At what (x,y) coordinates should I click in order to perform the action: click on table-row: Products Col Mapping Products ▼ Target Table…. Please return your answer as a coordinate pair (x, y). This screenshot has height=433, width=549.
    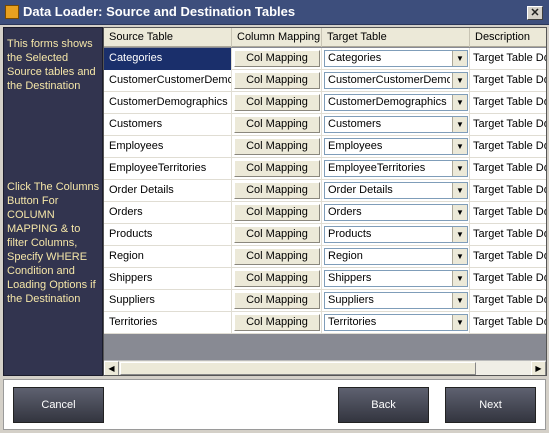
    Looking at the image, I should click on (325, 235).